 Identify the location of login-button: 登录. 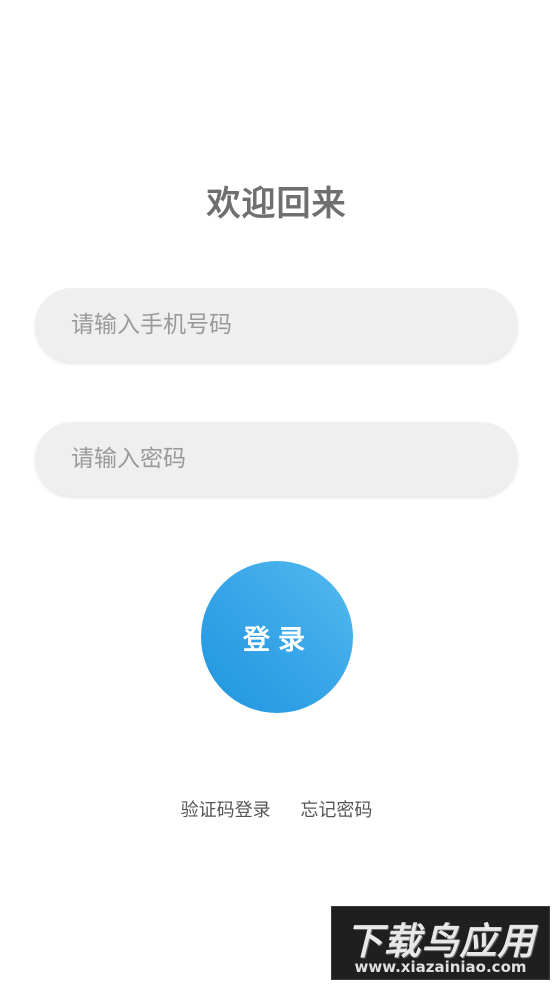
(277, 637).